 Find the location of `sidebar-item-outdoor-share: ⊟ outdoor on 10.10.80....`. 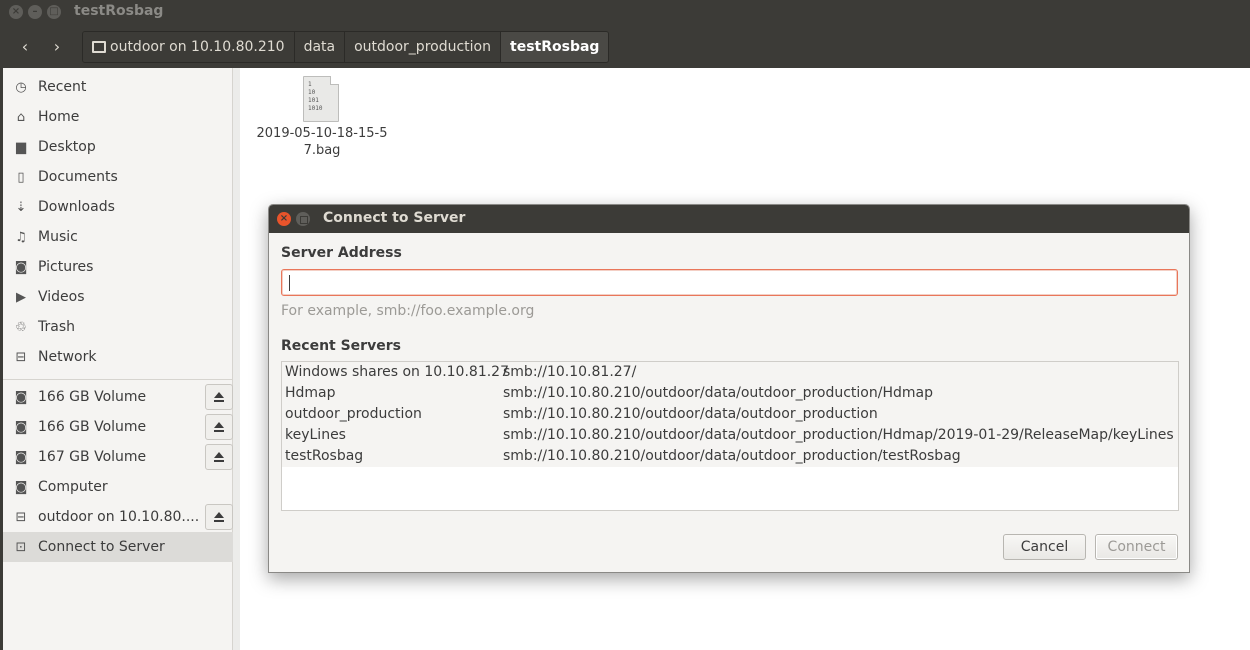

sidebar-item-outdoor-share: ⊟ outdoor on 10.10.80.... is located at coordinates (118, 517).